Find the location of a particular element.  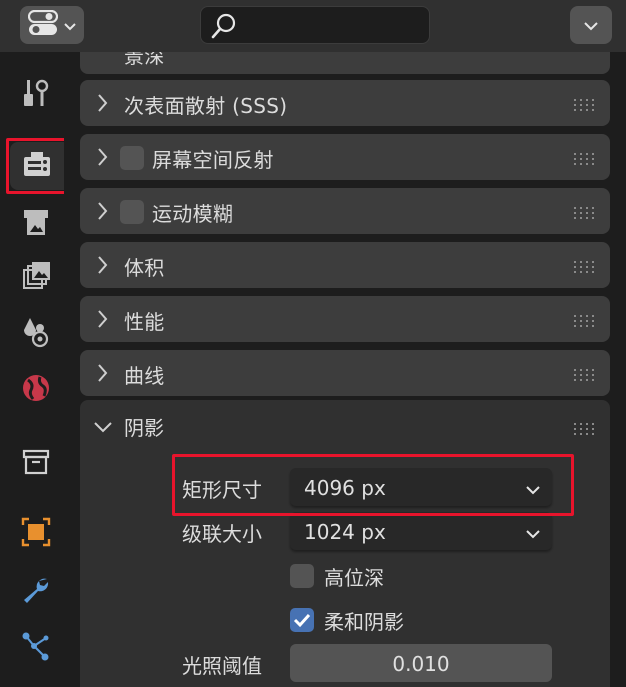

tab-particles is located at coordinates (36, 648).